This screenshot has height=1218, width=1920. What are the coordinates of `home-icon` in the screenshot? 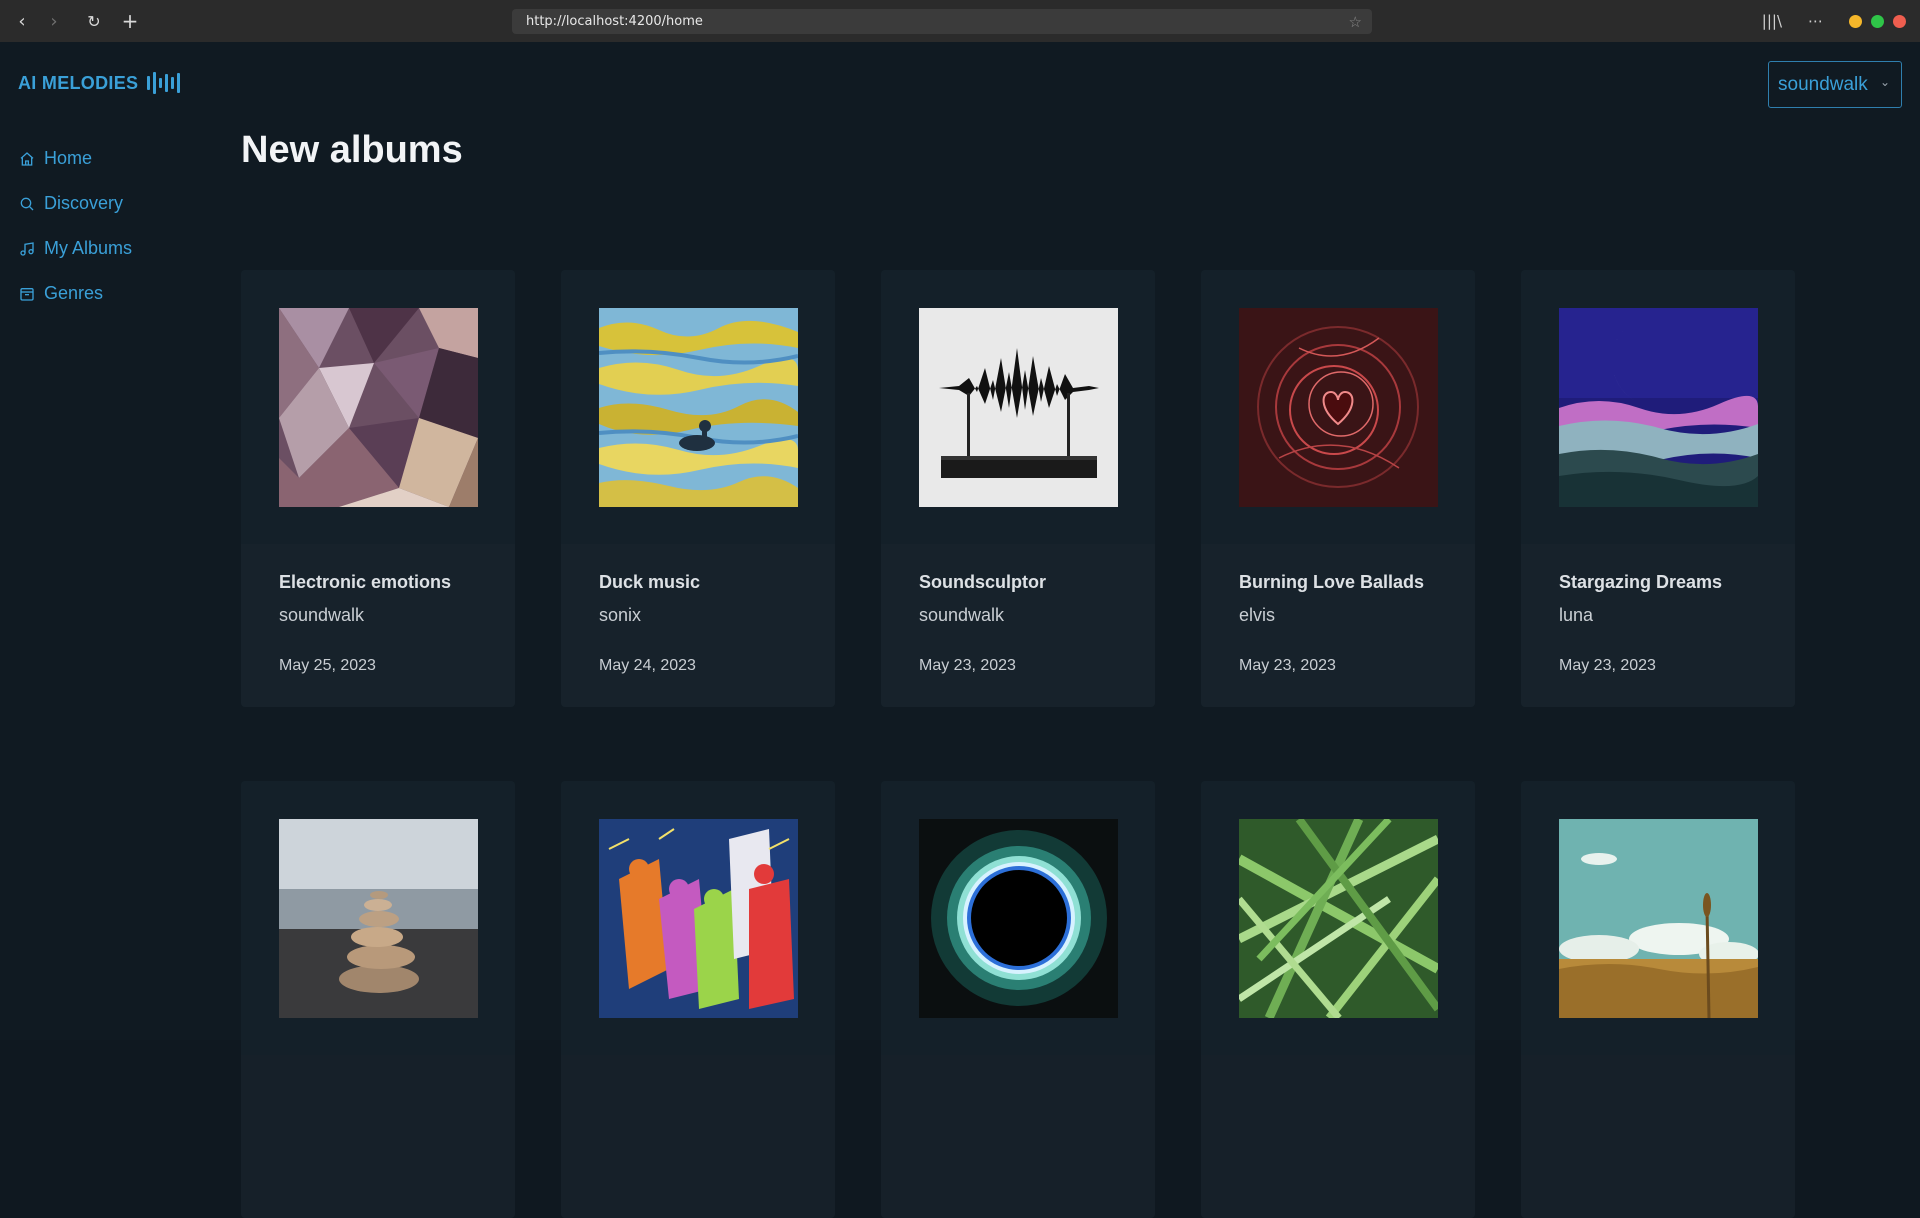 It's located at (27, 159).